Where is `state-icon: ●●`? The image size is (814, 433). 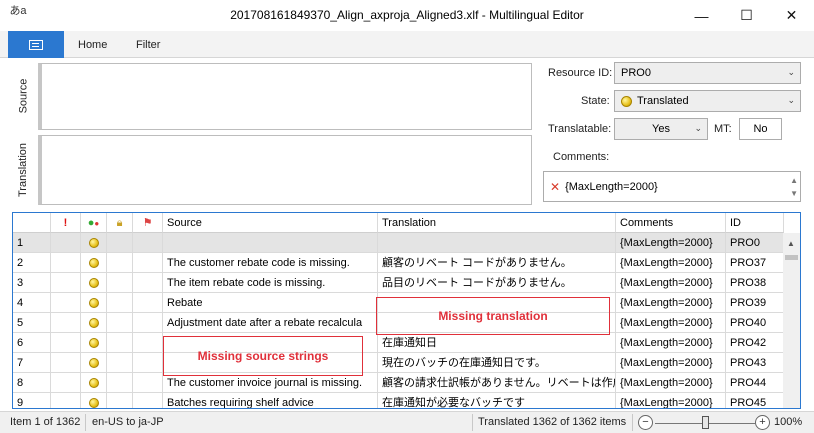 state-icon: ●● is located at coordinates (94, 223).